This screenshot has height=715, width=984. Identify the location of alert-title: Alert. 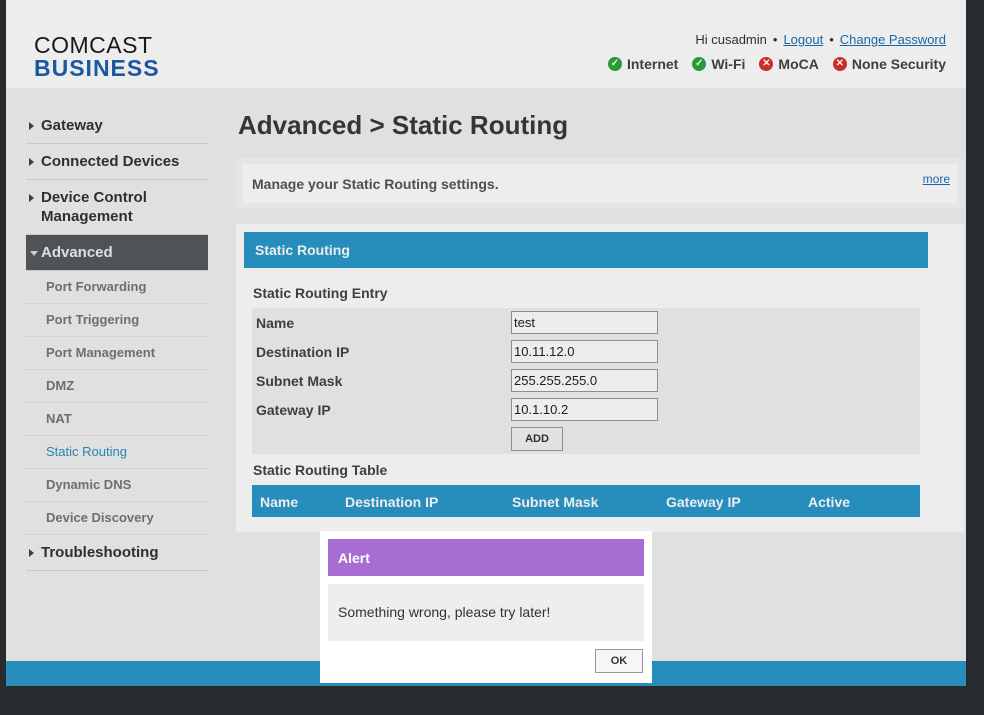
(486, 557).